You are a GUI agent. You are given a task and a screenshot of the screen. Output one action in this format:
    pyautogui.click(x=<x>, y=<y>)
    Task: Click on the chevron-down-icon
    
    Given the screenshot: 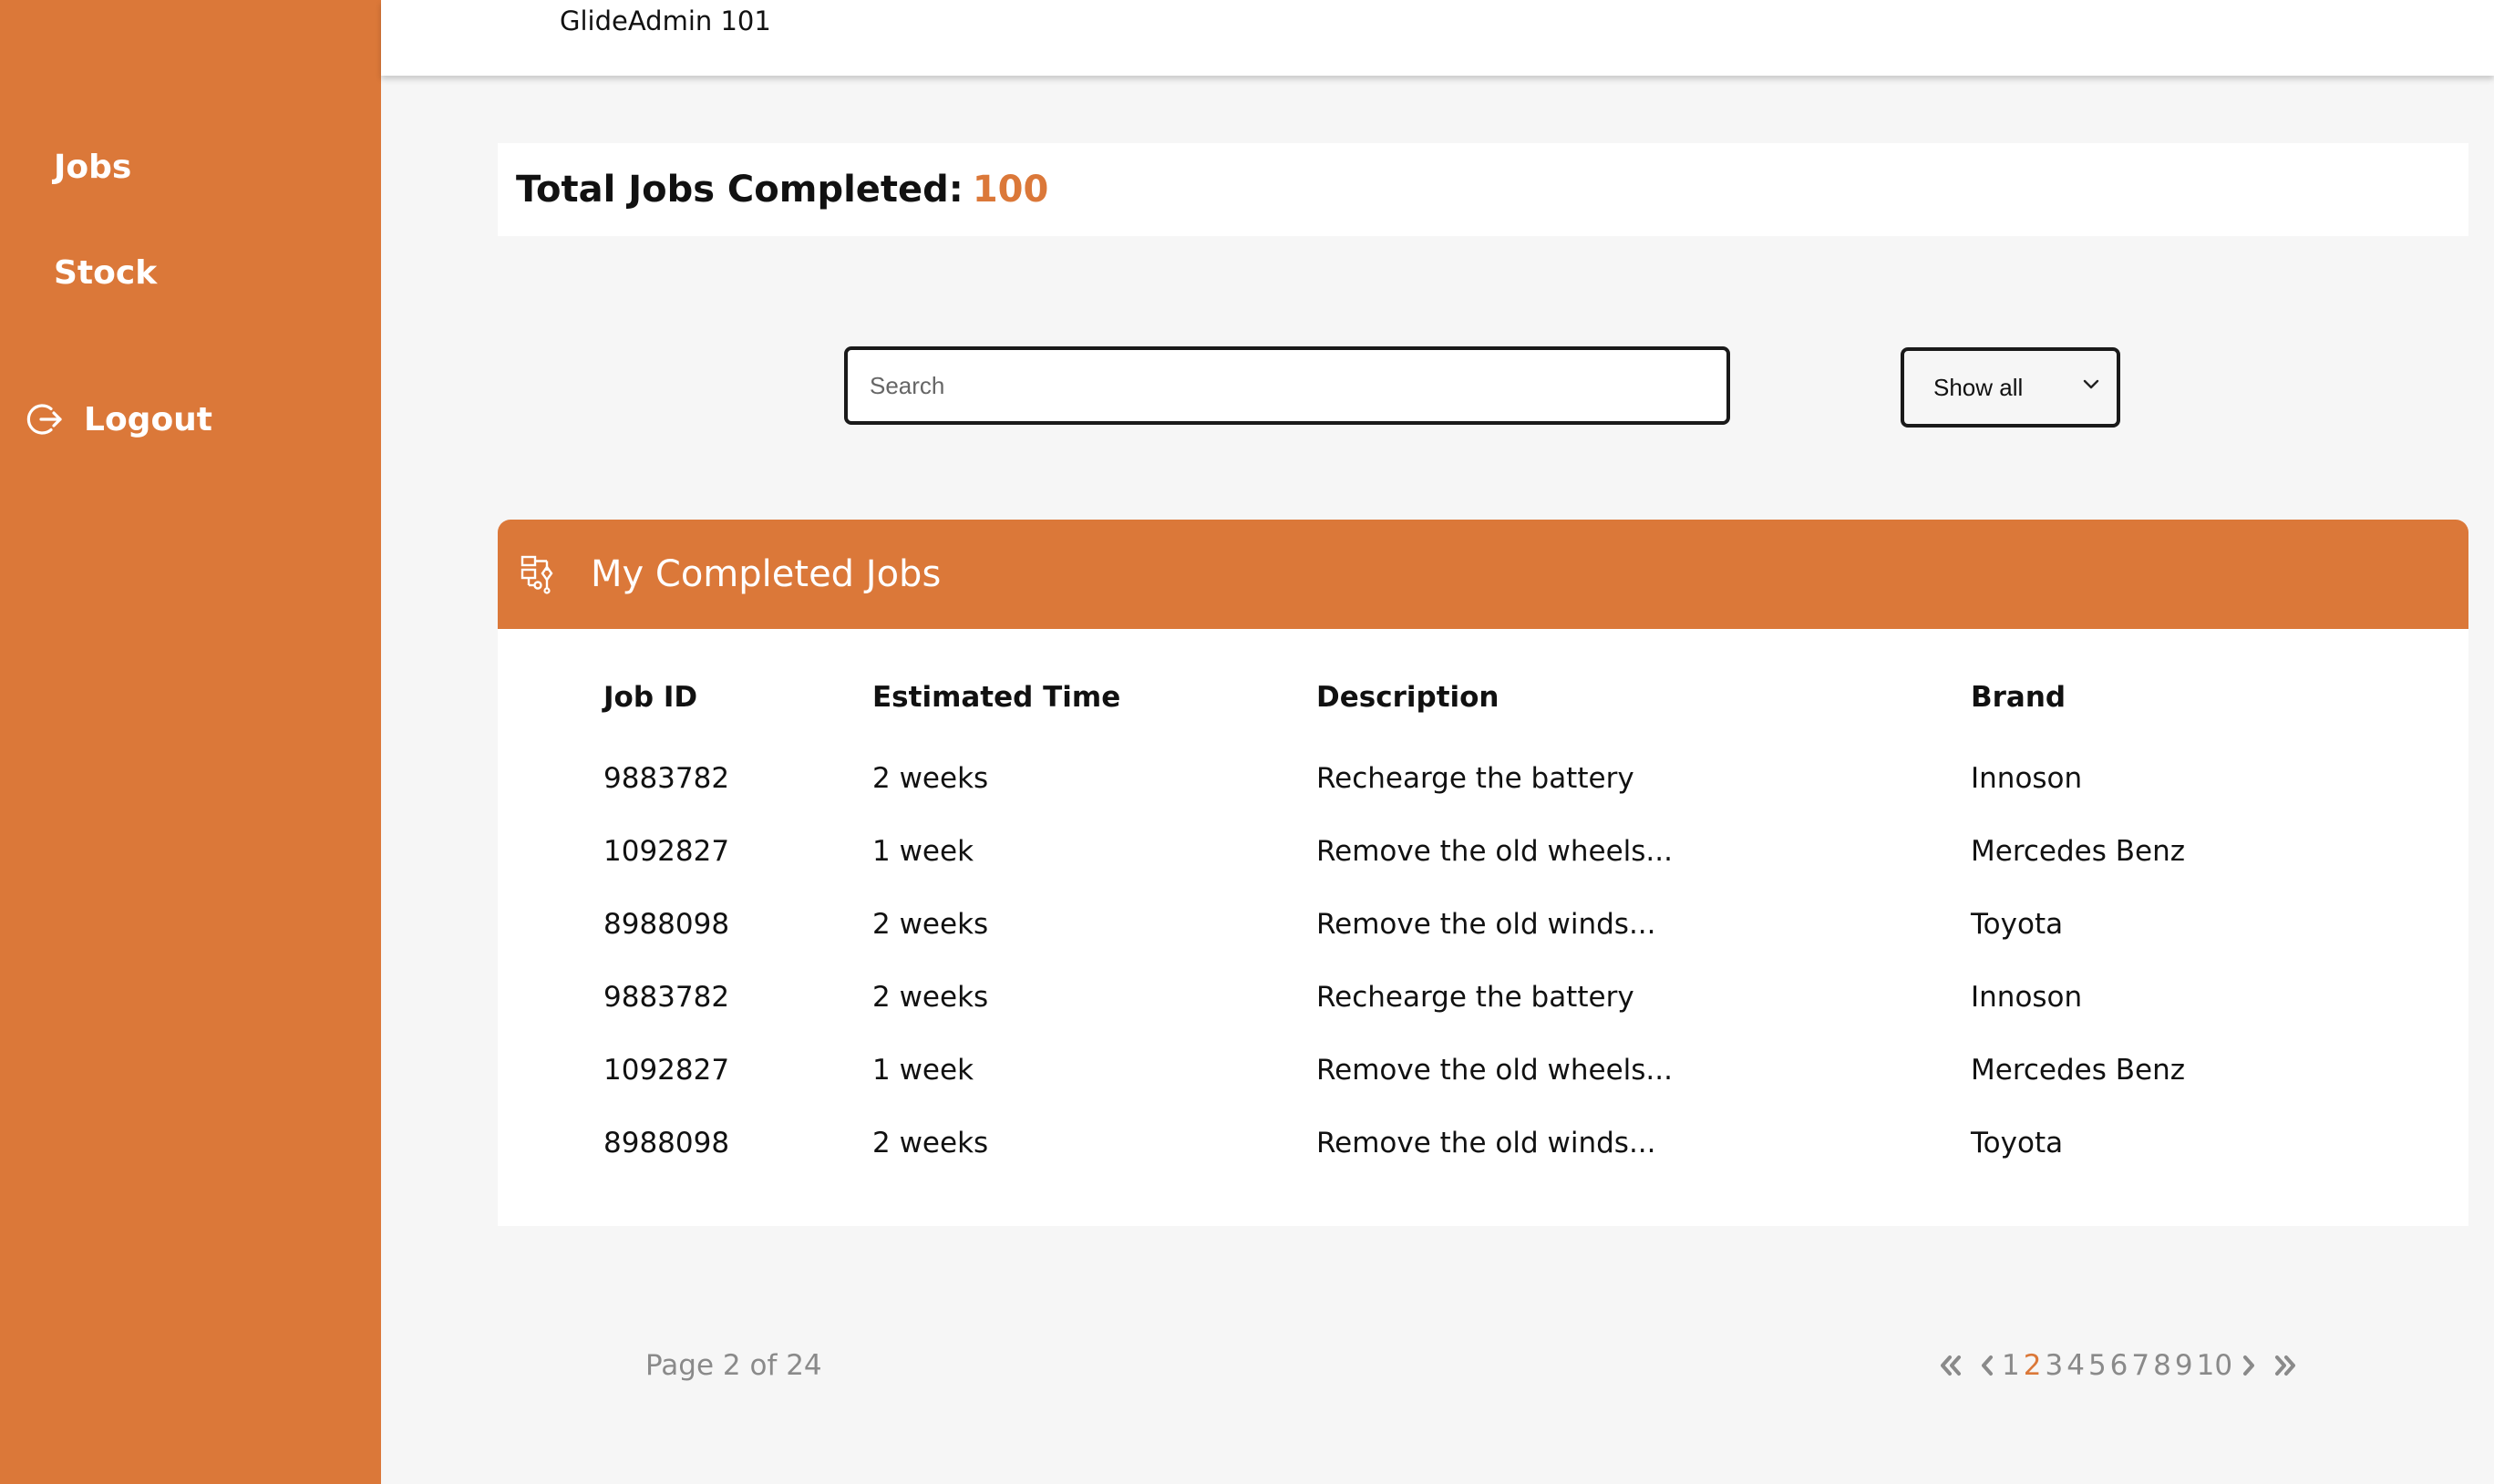 What is the action you would take?
    pyautogui.click(x=2091, y=384)
    